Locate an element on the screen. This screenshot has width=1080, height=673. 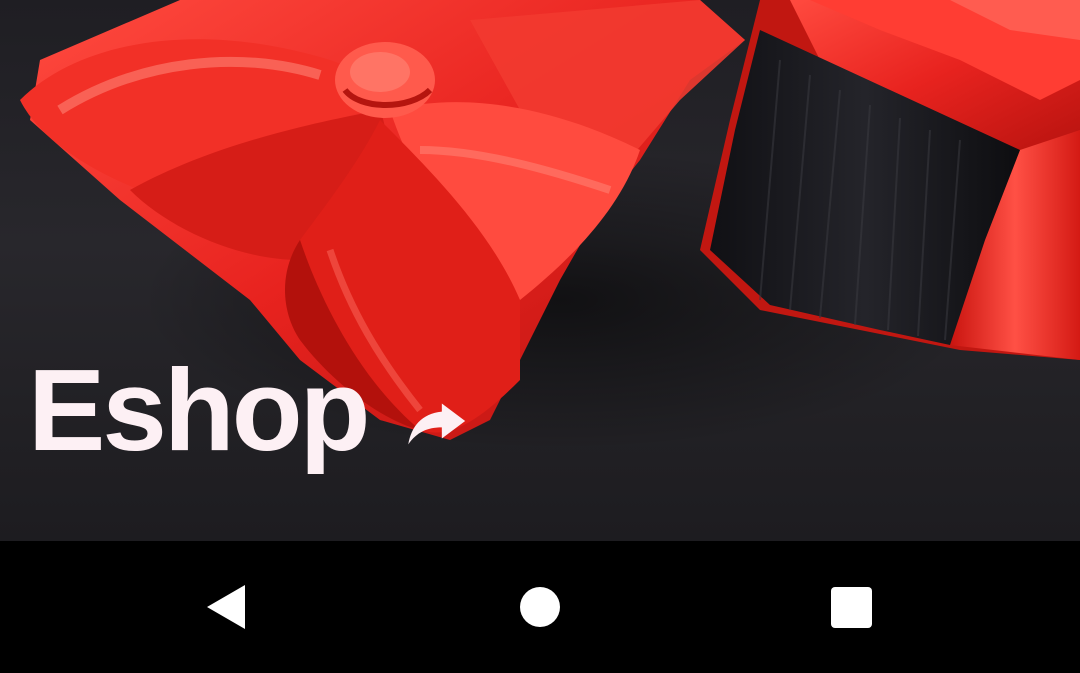
back-button is located at coordinates (226, 607).